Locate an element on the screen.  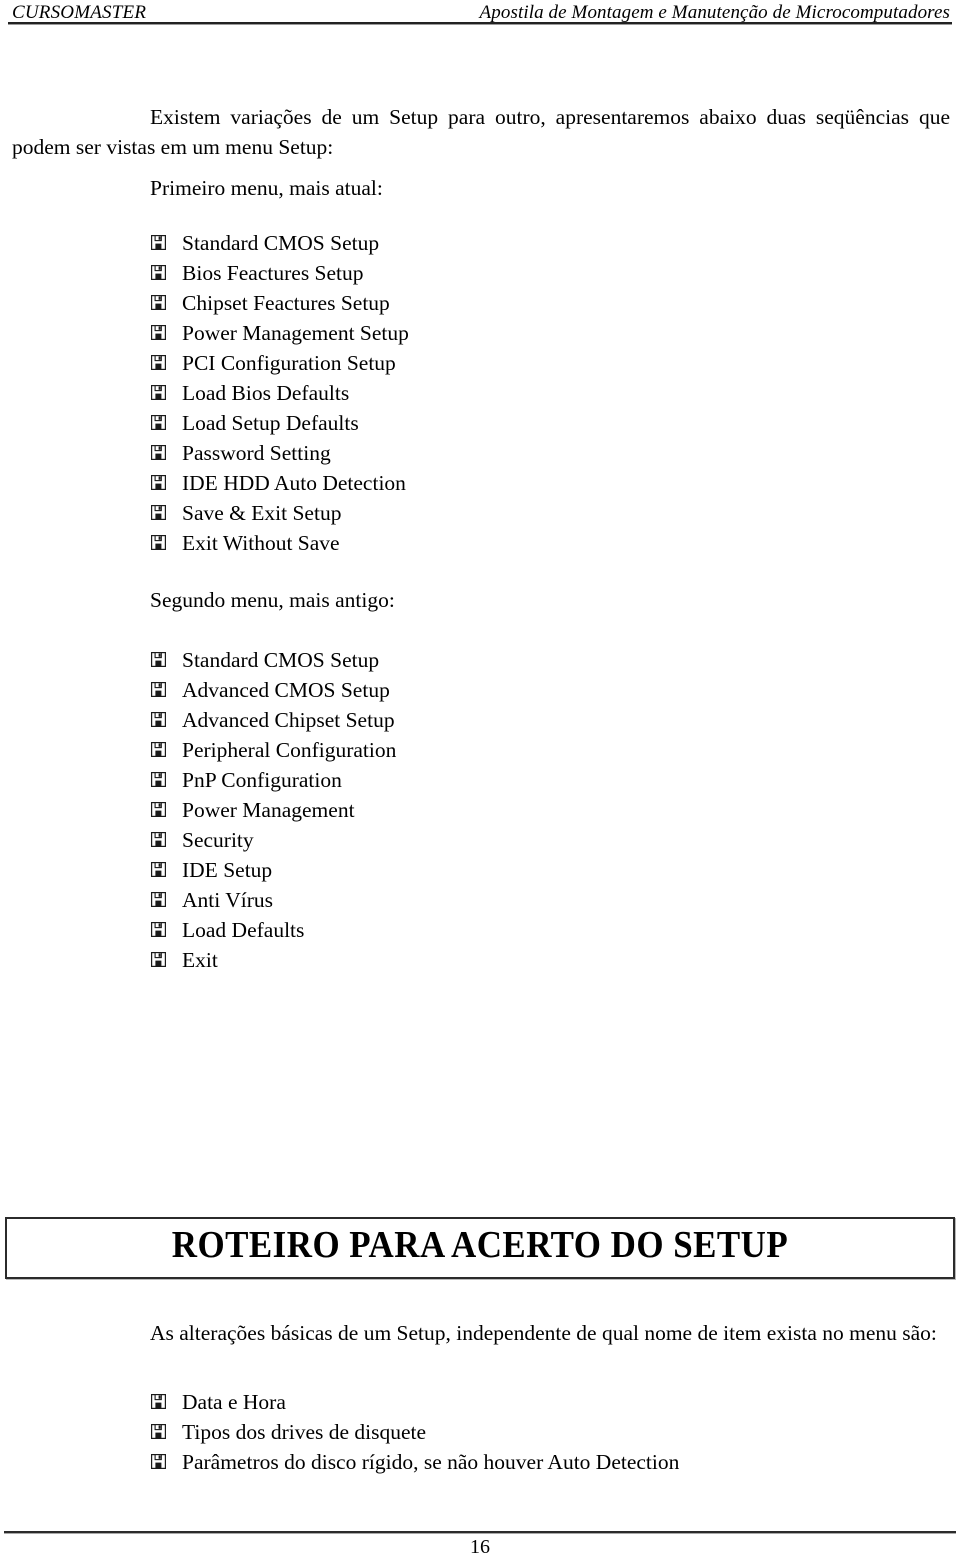
list-item-label: Exit is located at coordinates (200, 960).